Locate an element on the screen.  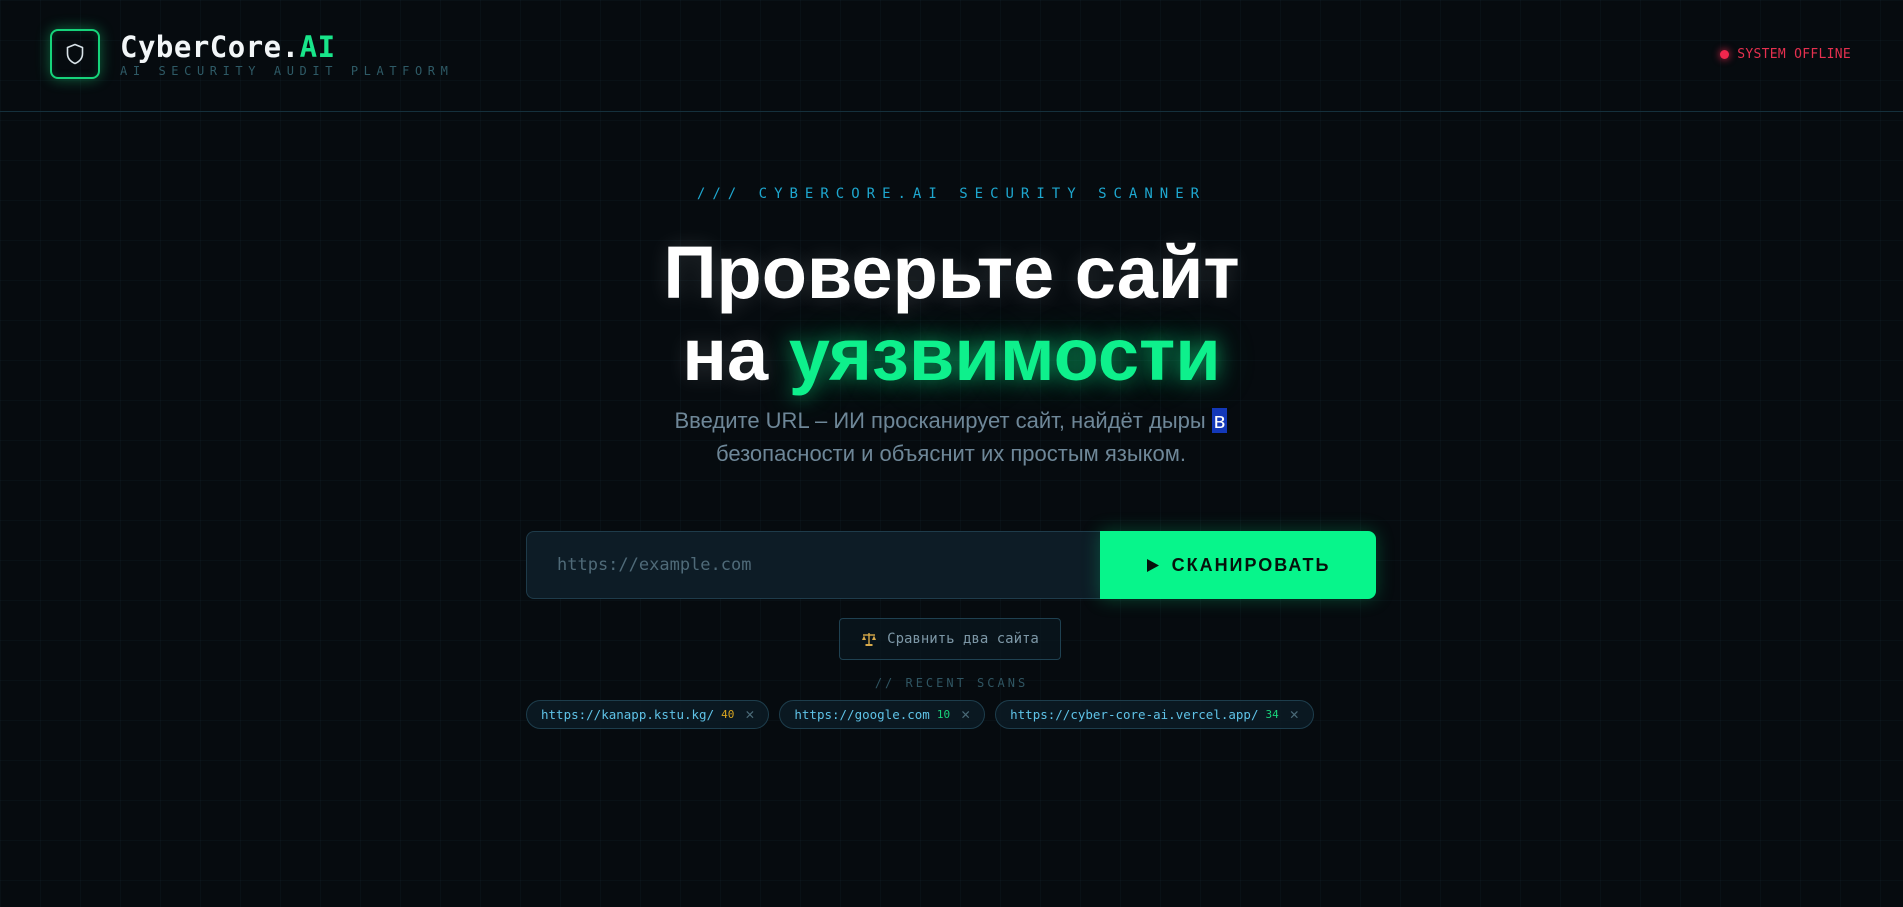
url-input is located at coordinates (813, 565).